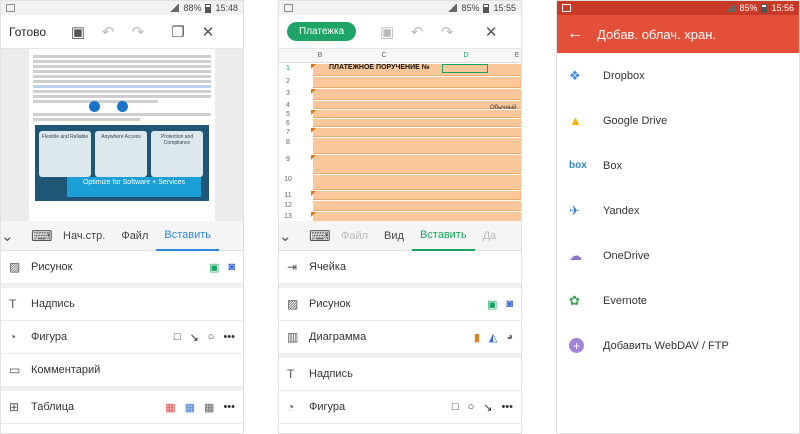 The width and height of the screenshot is (800, 434). I want to click on done-button: Готово, so click(32, 32).